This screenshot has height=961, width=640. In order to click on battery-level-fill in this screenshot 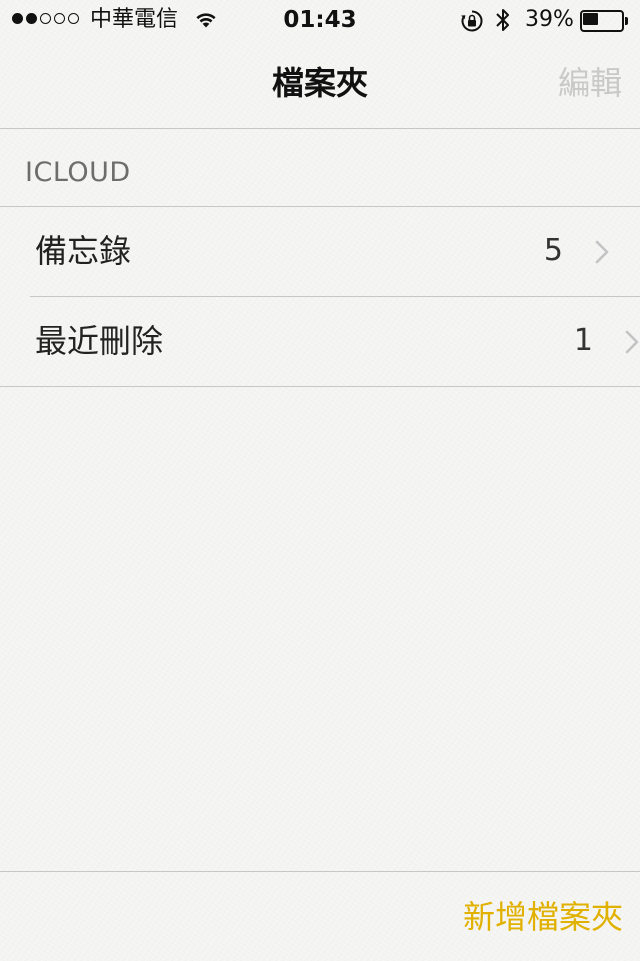, I will do `click(590, 19)`.